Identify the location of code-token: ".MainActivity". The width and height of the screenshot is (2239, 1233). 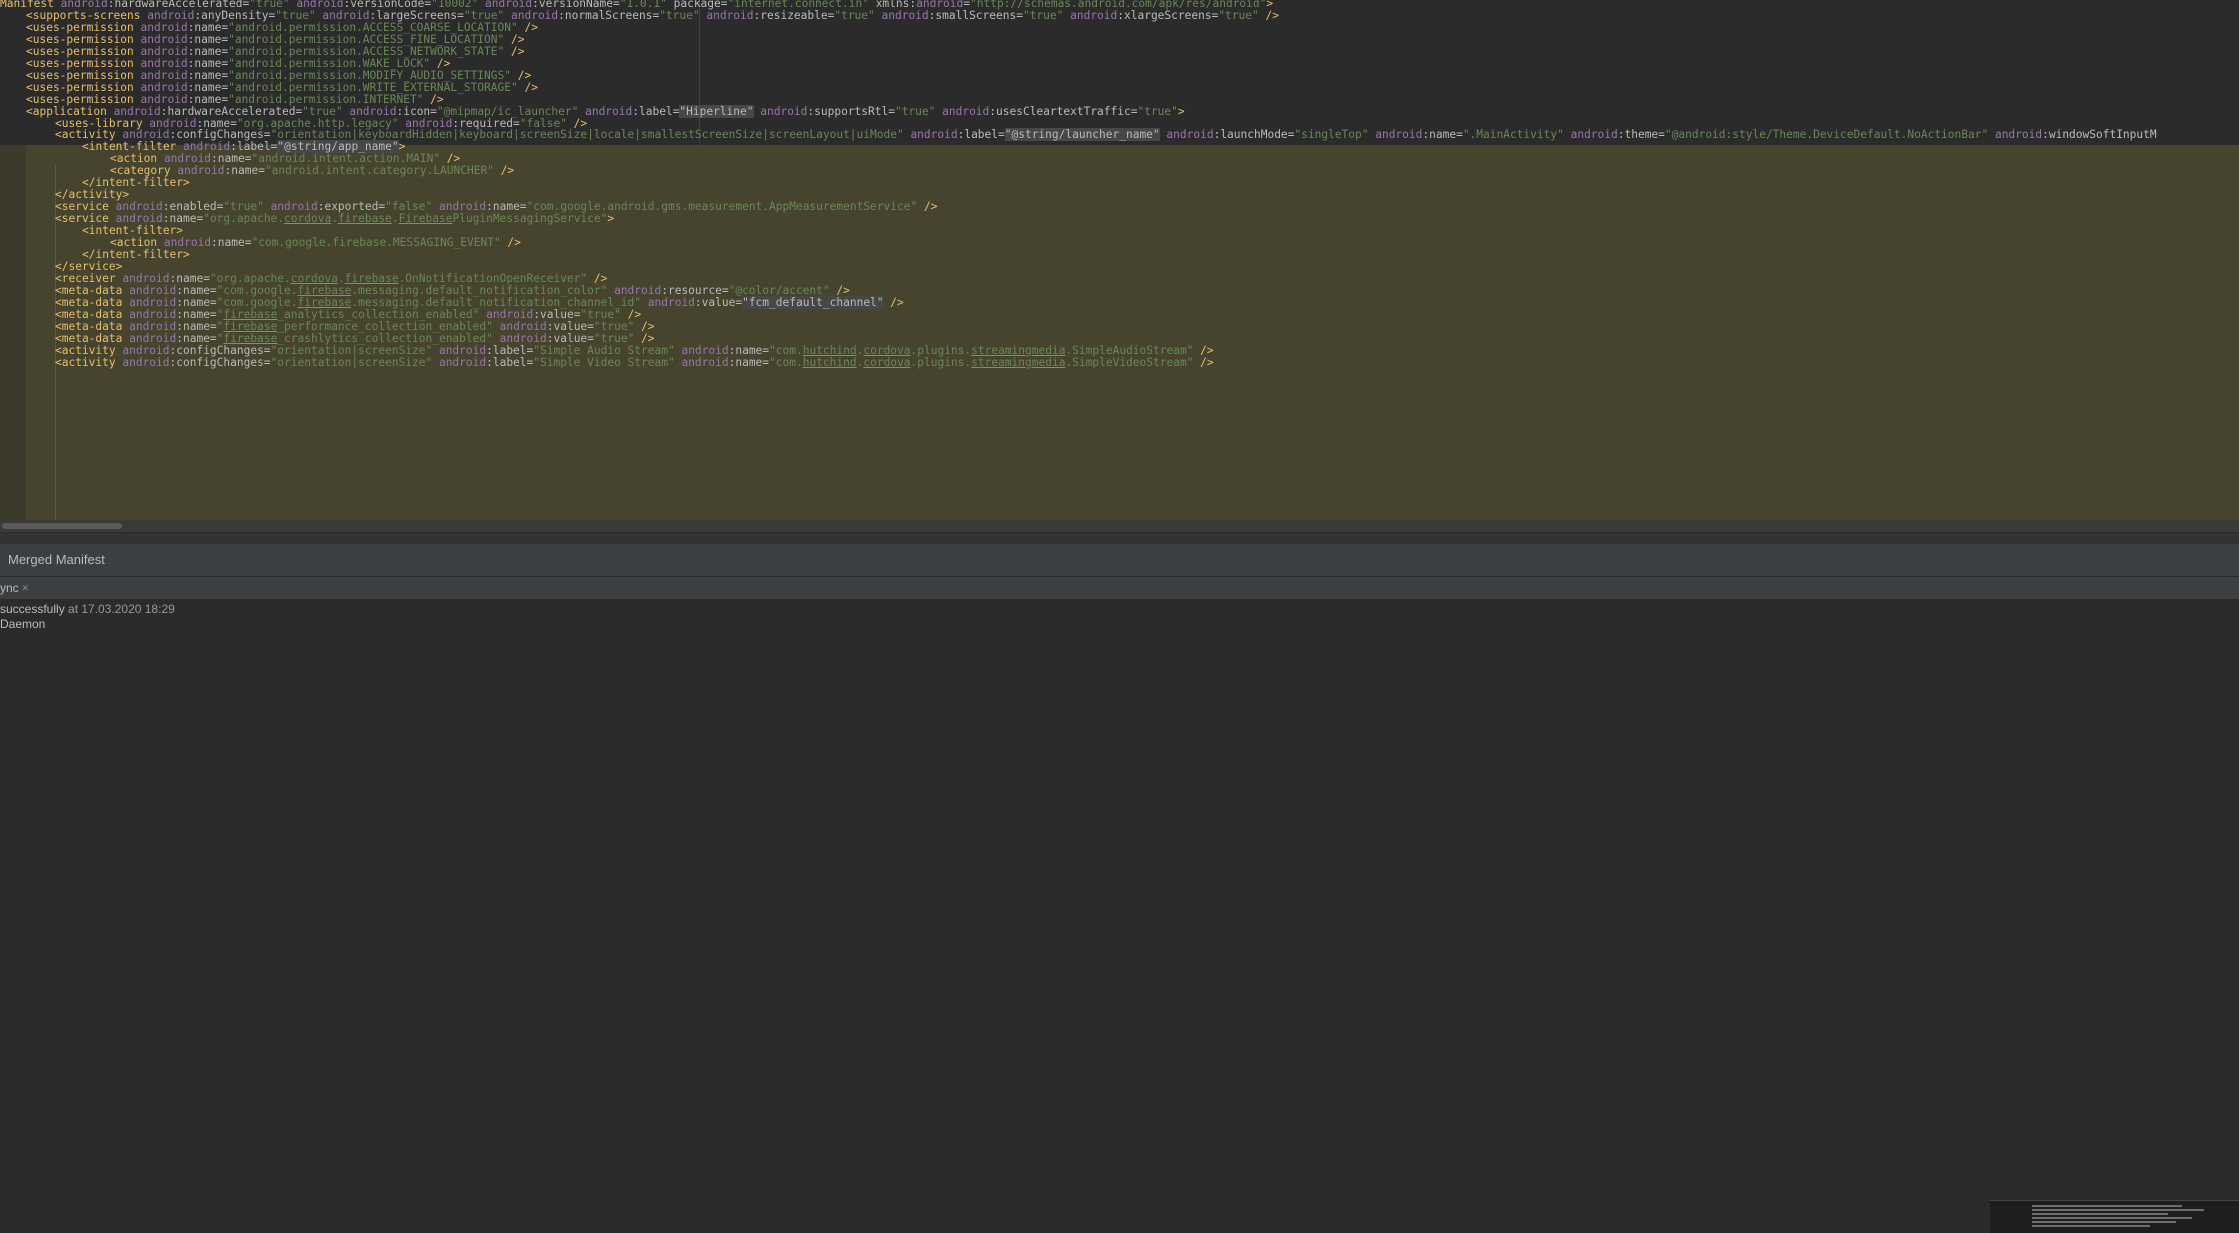
(1516, 135).